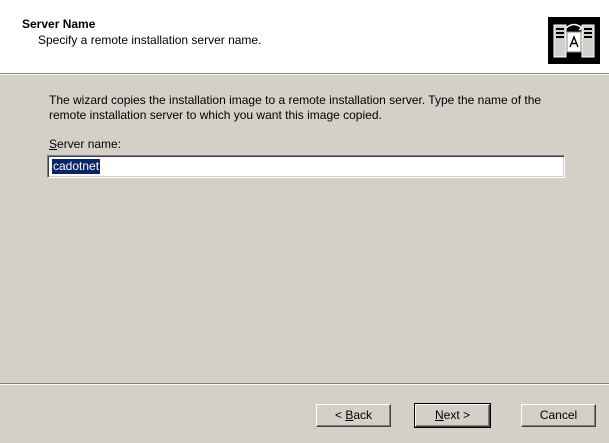  I want to click on next-button-label: ext >, so click(457, 415).